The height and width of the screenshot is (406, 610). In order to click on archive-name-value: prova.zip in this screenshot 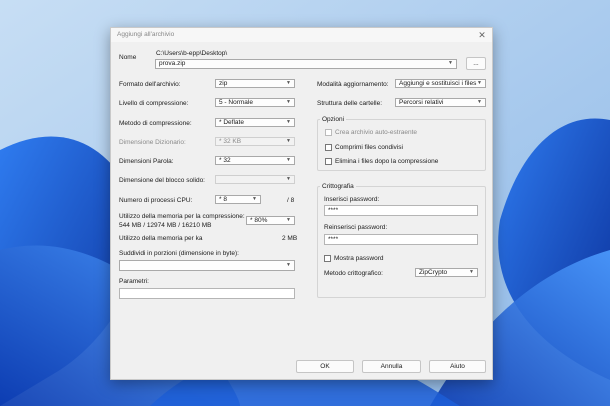, I will do `click(172, 63)`.